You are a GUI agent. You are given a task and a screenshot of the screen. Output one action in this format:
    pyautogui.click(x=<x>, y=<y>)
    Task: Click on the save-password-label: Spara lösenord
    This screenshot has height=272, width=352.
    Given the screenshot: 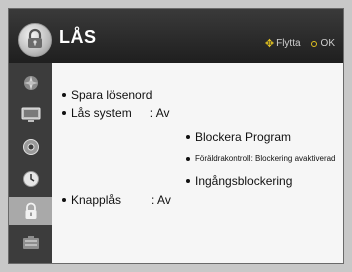 What is the action you would take?
    pyautogui.click(x=112, y=95)
    